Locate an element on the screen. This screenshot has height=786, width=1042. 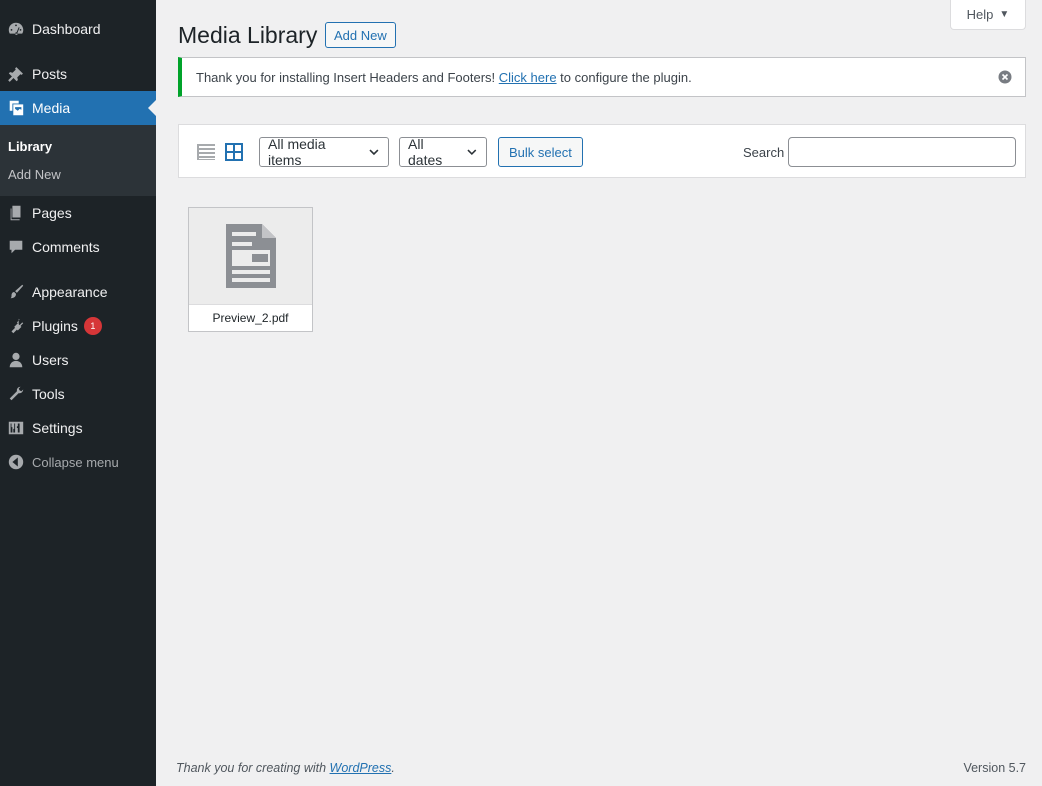
list-view-icon is located at coordinates (206, 152).